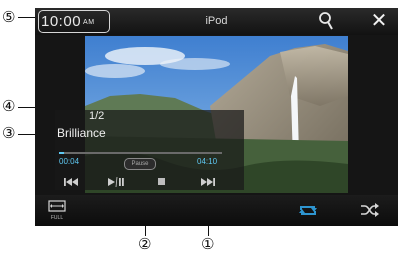 The width and height of the screenshot is (398, 256). I want to click on play-pause-button, so click(116, 183).